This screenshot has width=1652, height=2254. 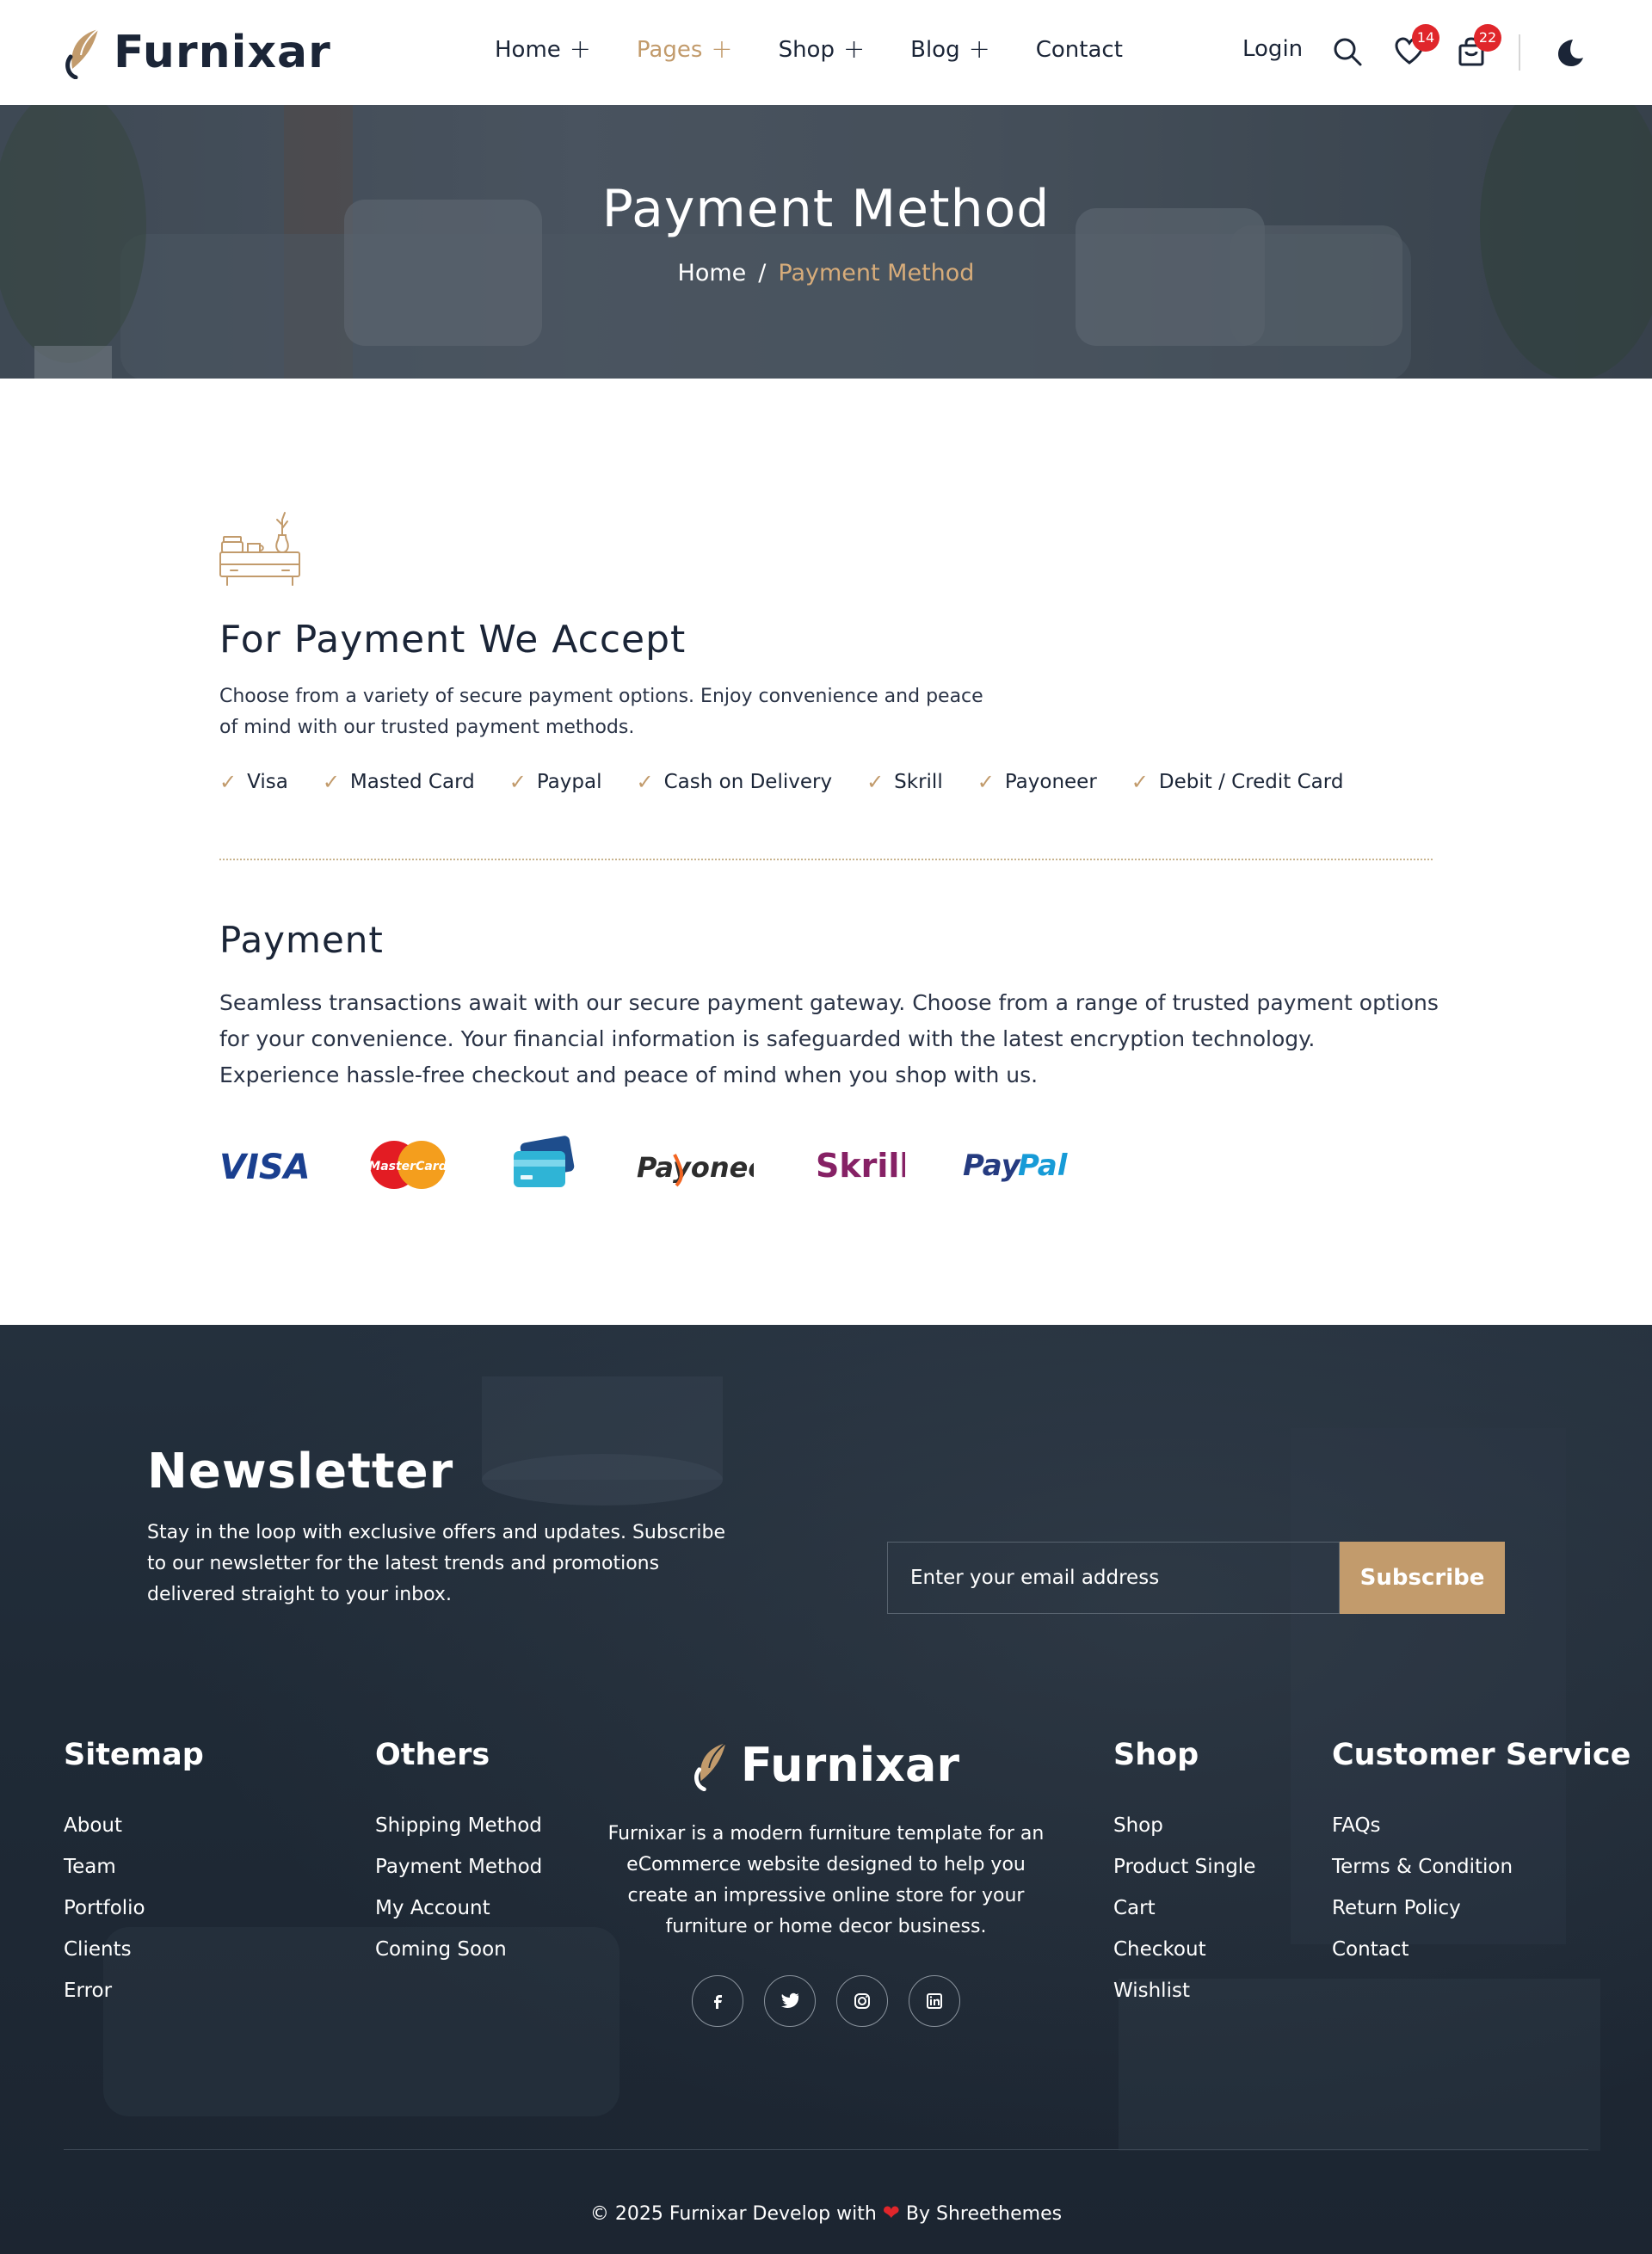 I want to click on newsletter-form: Subscribe, so click(x=1196, y=1578).